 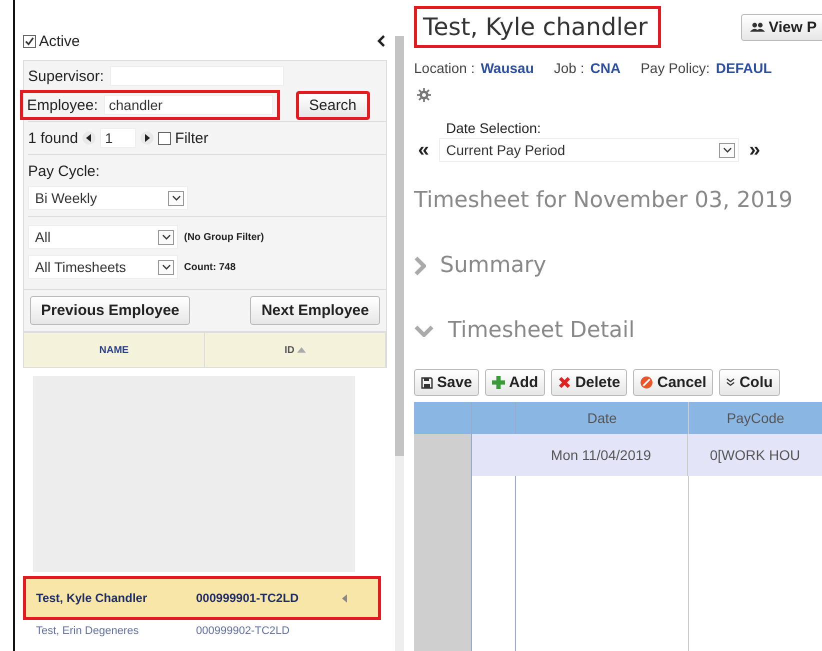 What do you see at coordinates (344, 598) in the screenshot?
I see `pointer-icon` at bounding box center [344, 598].